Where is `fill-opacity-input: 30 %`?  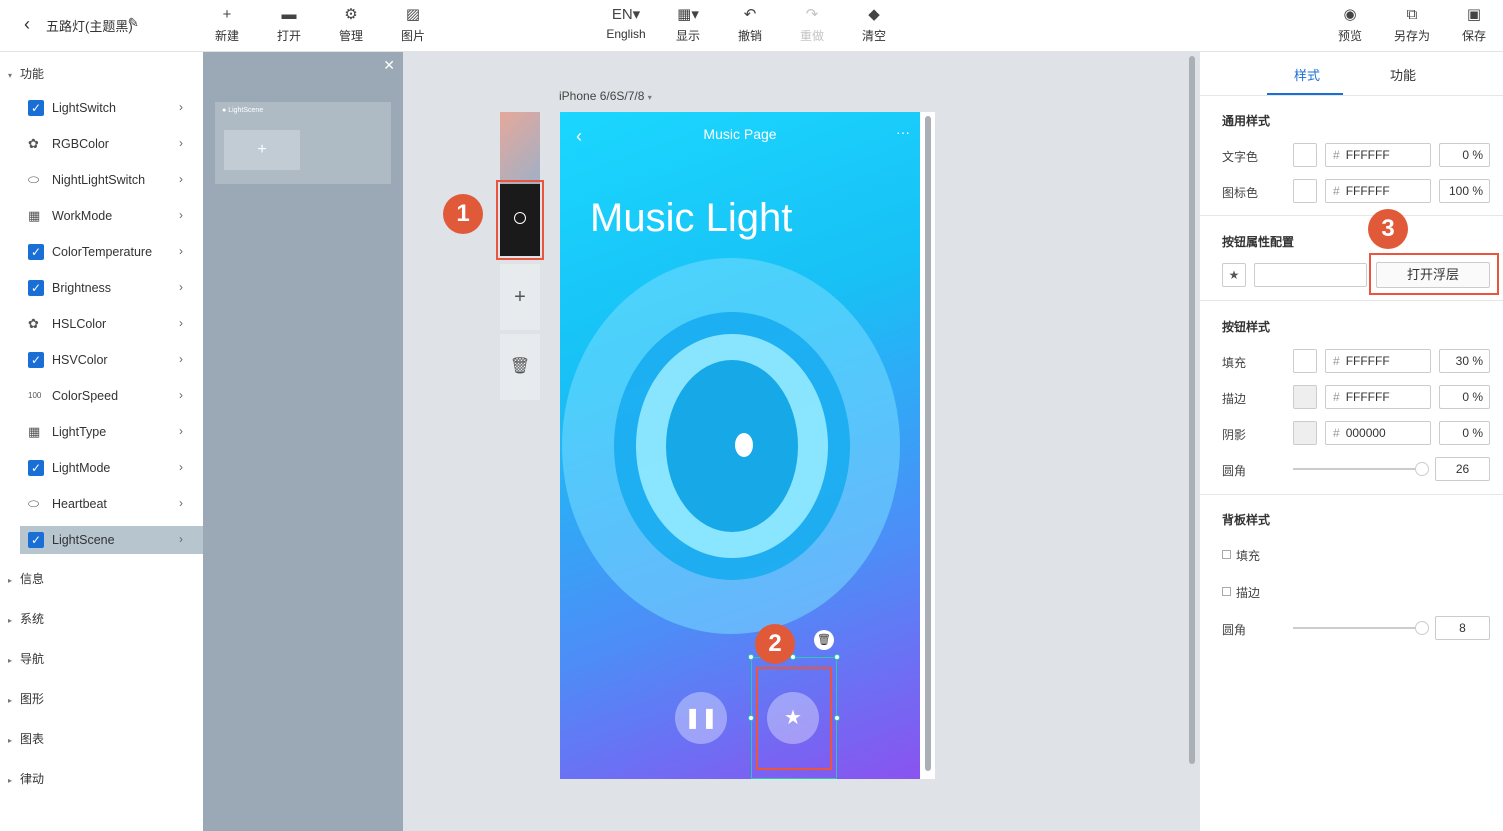 fill-opacity-input: 30 % is located at coordinates (1464, 361).